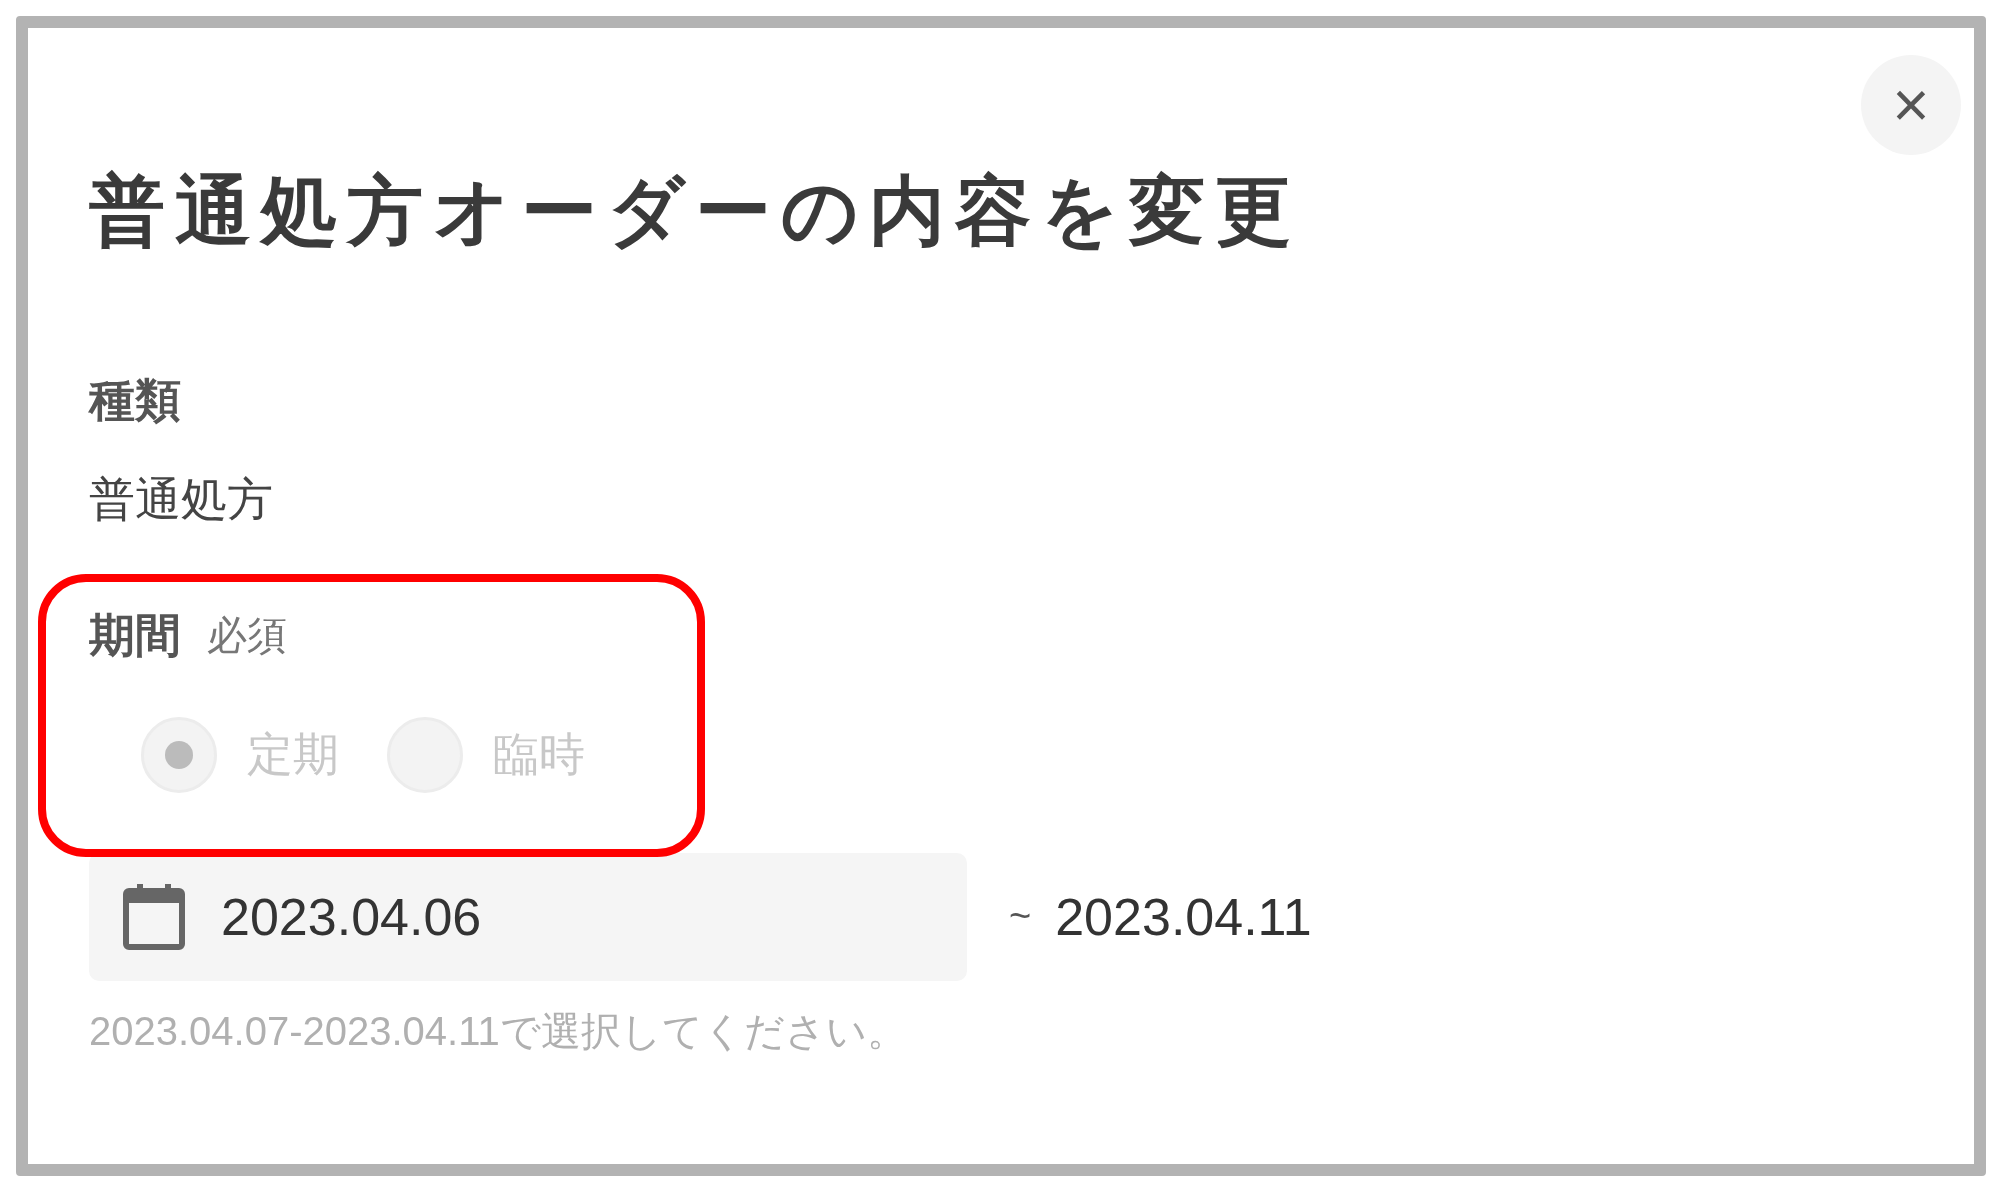  I want to click on hint-text: 2023.04.07-2023.04.11で選択してください。, so click(498, 1031).